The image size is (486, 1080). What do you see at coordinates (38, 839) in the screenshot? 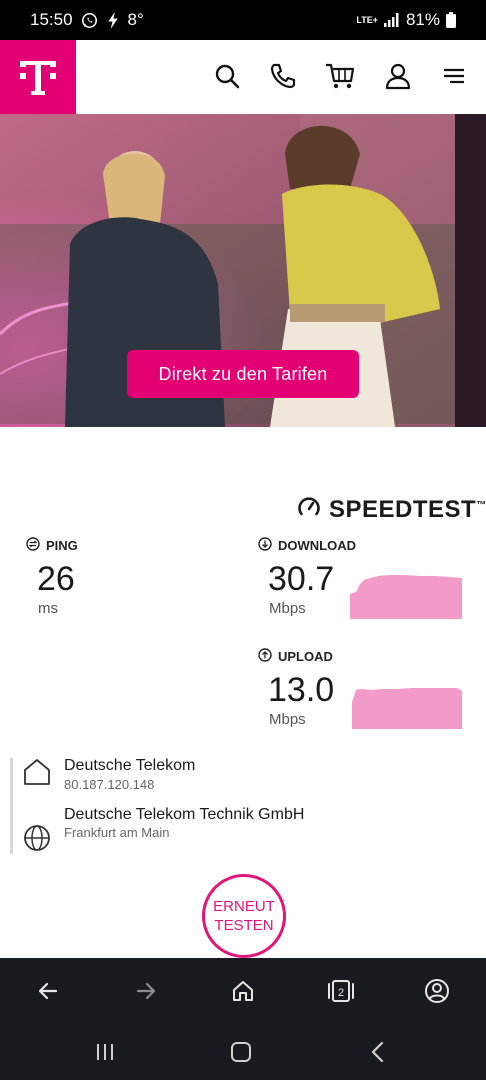
I see `globe-icon` at bounding box center [38, 839].